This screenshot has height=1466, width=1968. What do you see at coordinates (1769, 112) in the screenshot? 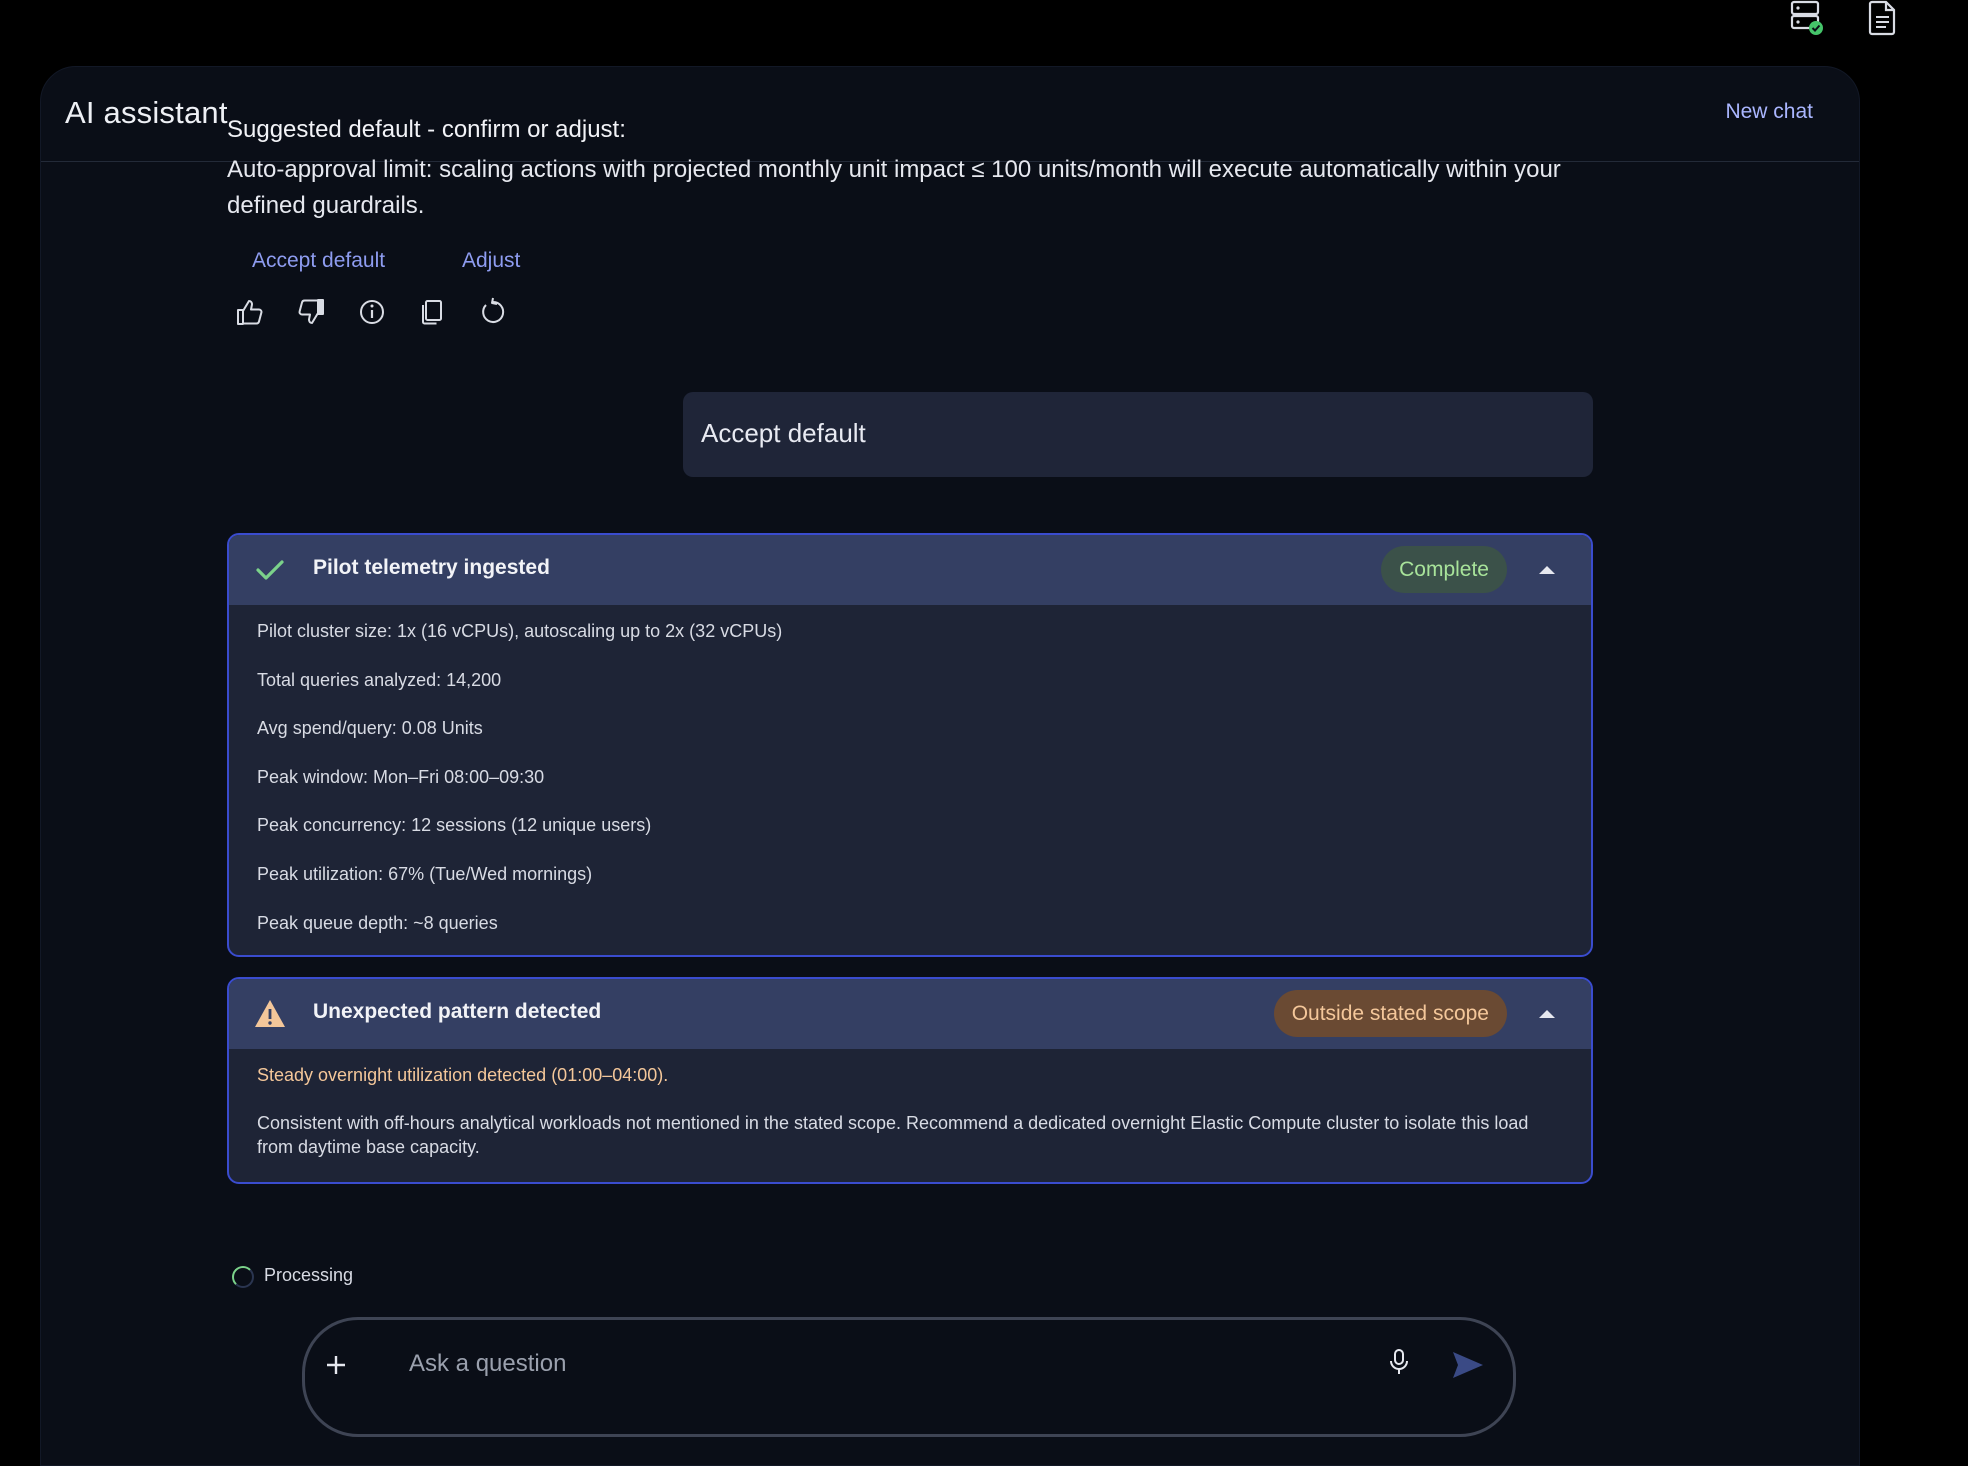
I see `new-chat-button: New chat` at bounding box center [1769, 112].